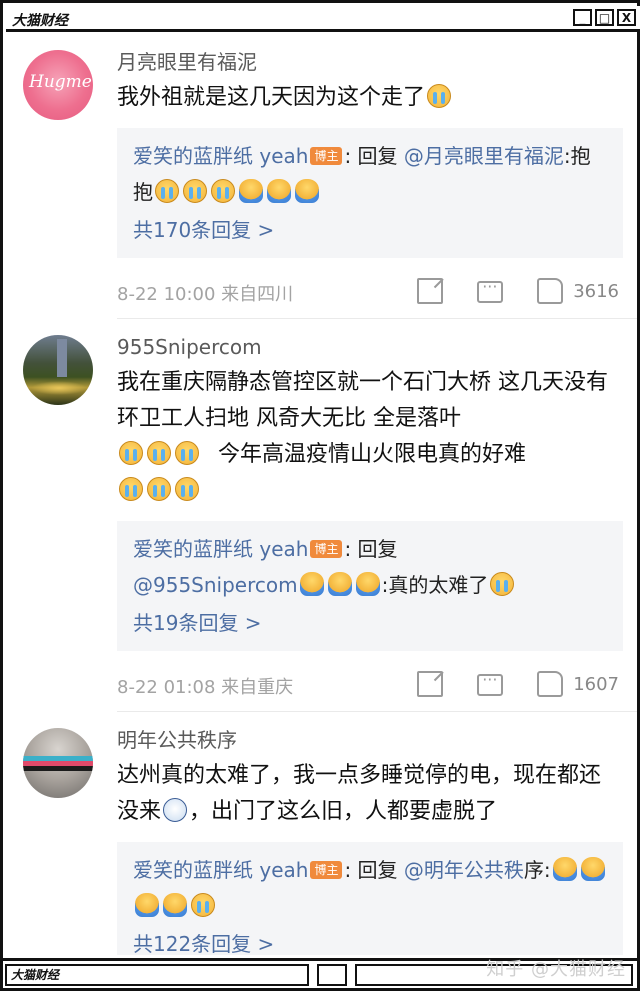 The height and width of the screenshot is (991, 640). I want to click on comment-text-content-2: 今年高温疫情山火限电真的好难, so click(372, 454).